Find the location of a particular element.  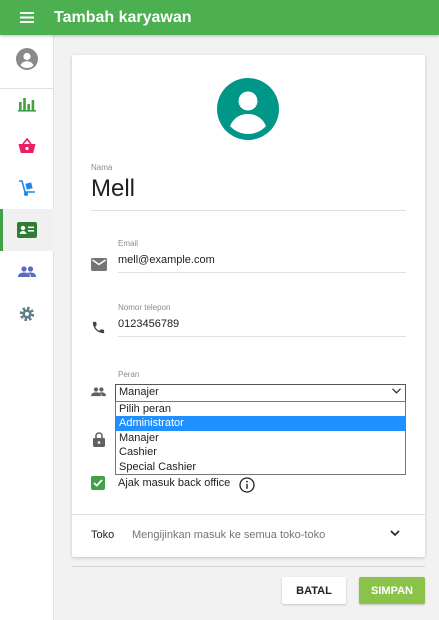

menu-button is located at coordinates (27, 17).